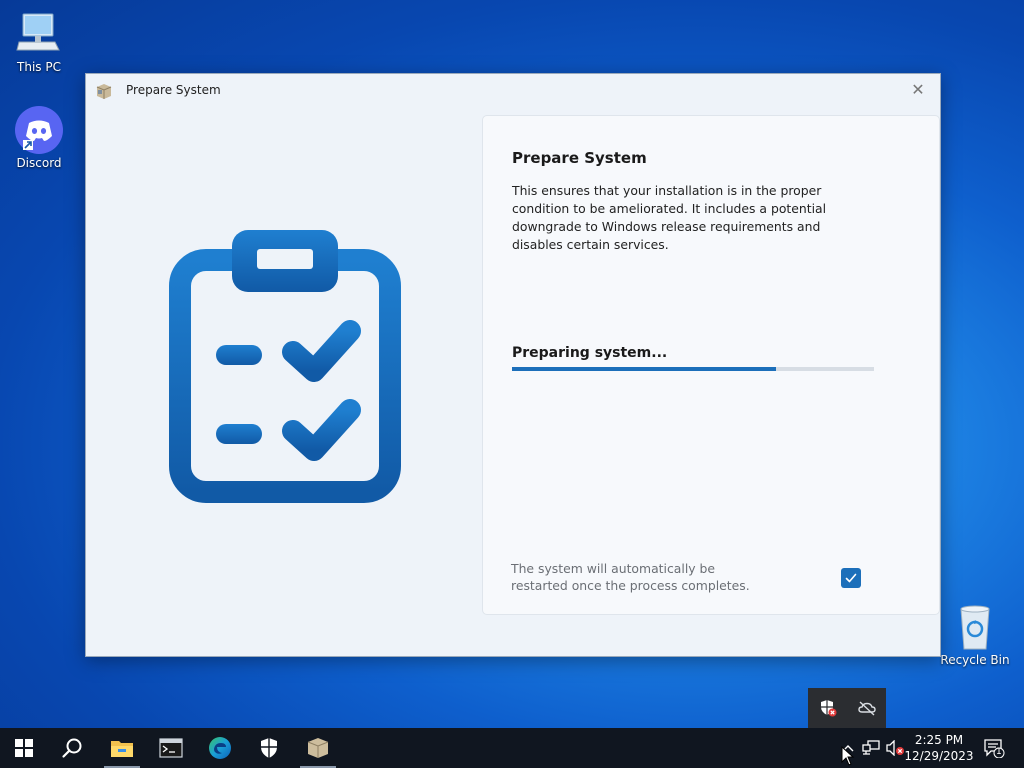  What do you see at coordinates (39, 67) in the screenshot?
I see `desktop-icon-label: This PC` at bounding box center [39, 67].